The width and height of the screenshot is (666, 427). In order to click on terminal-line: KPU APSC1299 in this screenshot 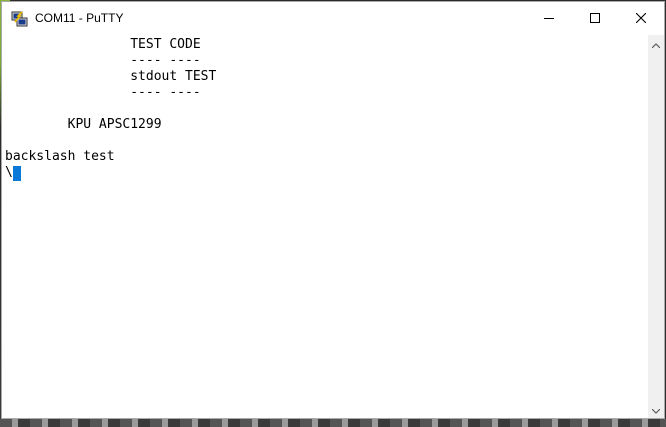, I will do `click(83, 124)`.